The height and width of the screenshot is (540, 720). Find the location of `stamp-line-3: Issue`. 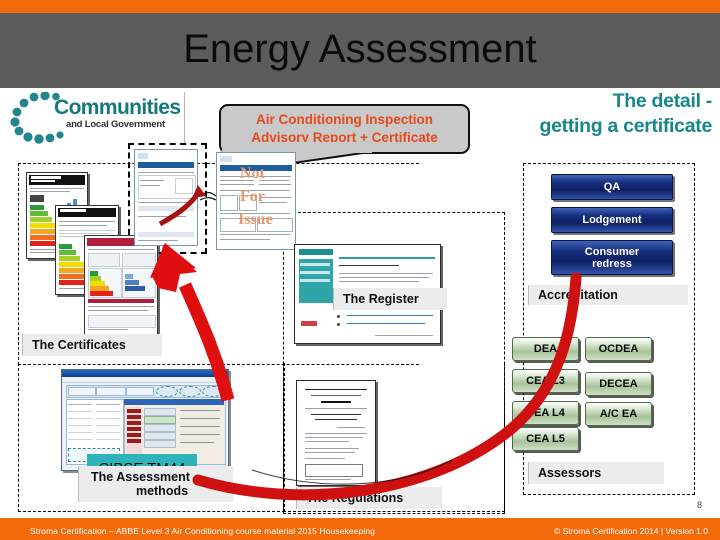

stamp-line-3: Issue is located at coordinates (255, 219).